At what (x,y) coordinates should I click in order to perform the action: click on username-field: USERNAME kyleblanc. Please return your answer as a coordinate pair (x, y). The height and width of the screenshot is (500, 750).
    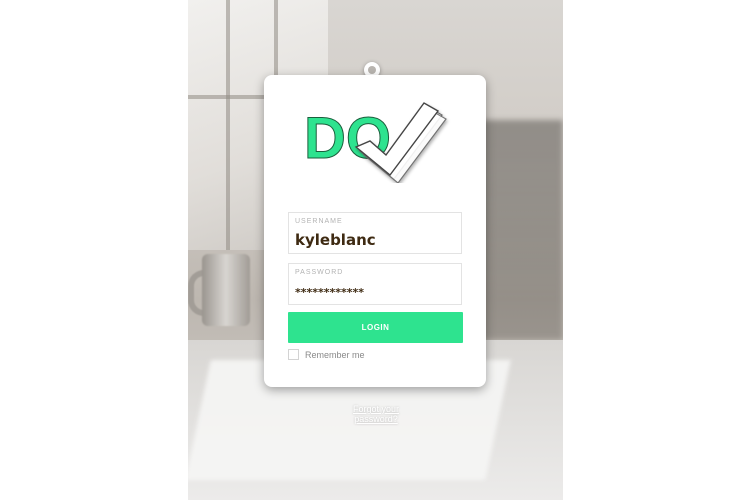
    Looking at the image, I should click on (375, 233).